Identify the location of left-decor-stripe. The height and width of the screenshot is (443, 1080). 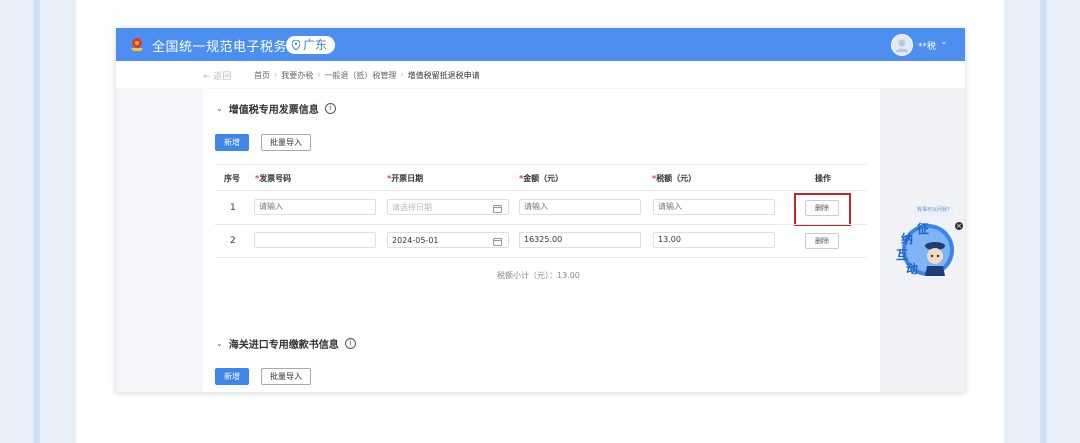
(37, 221).